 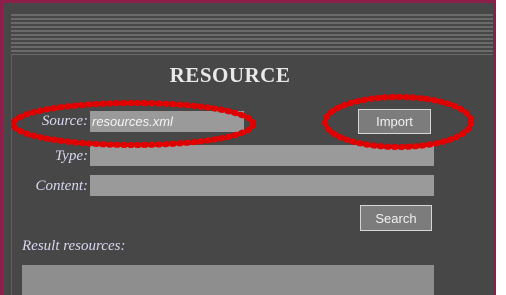 What do you see at coordinates (262, 185) in the screenshot?
I see `content-field` at bounding box center [262, 185].